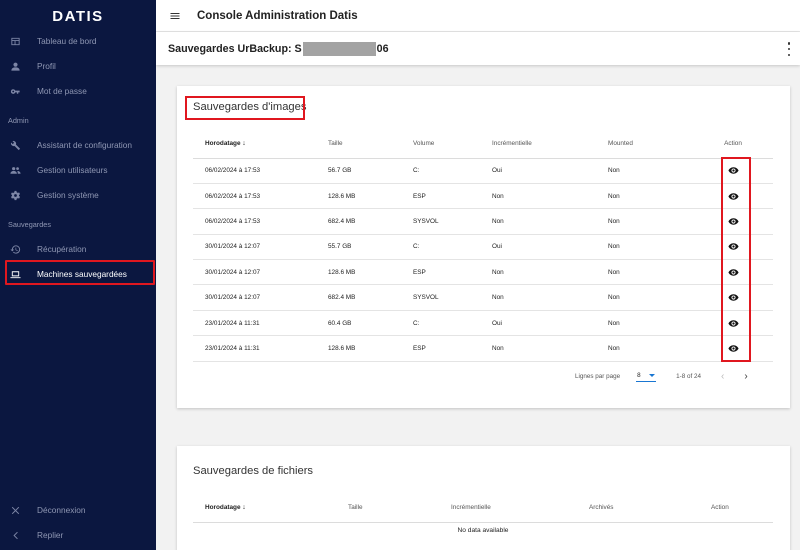 This screenshot has height=550, width=800. I want to click on redacted-block, so click(339, 48).